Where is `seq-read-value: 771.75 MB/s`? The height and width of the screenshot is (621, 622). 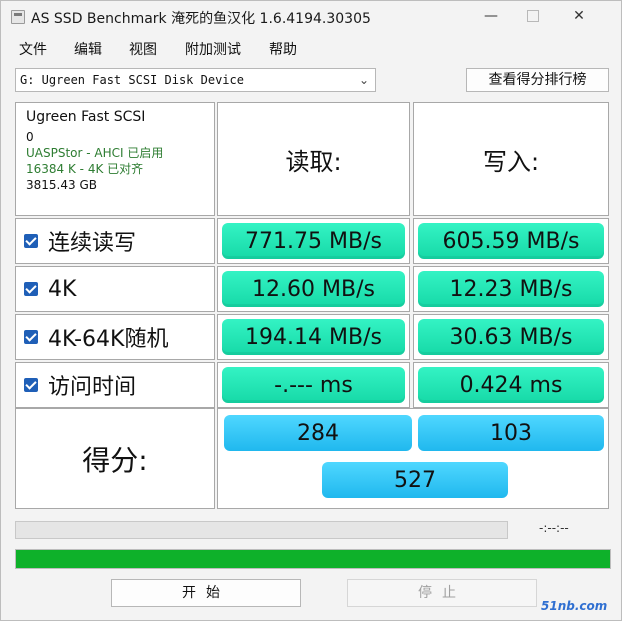
seq-read-value: 771.75 MB/s is located at coordinates (313, 241).